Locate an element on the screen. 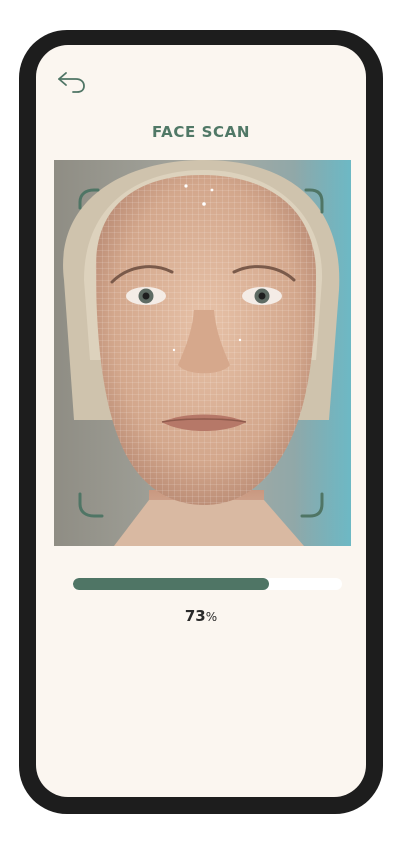 This screenshot has height=850, width=400. scan-progress-fill is located at coordinates (171, 584).